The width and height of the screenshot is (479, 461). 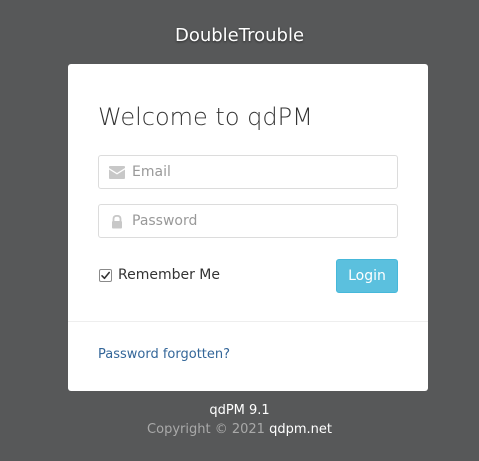 I want to click on remember-me: Remember Me, so click(x=159, y=275).